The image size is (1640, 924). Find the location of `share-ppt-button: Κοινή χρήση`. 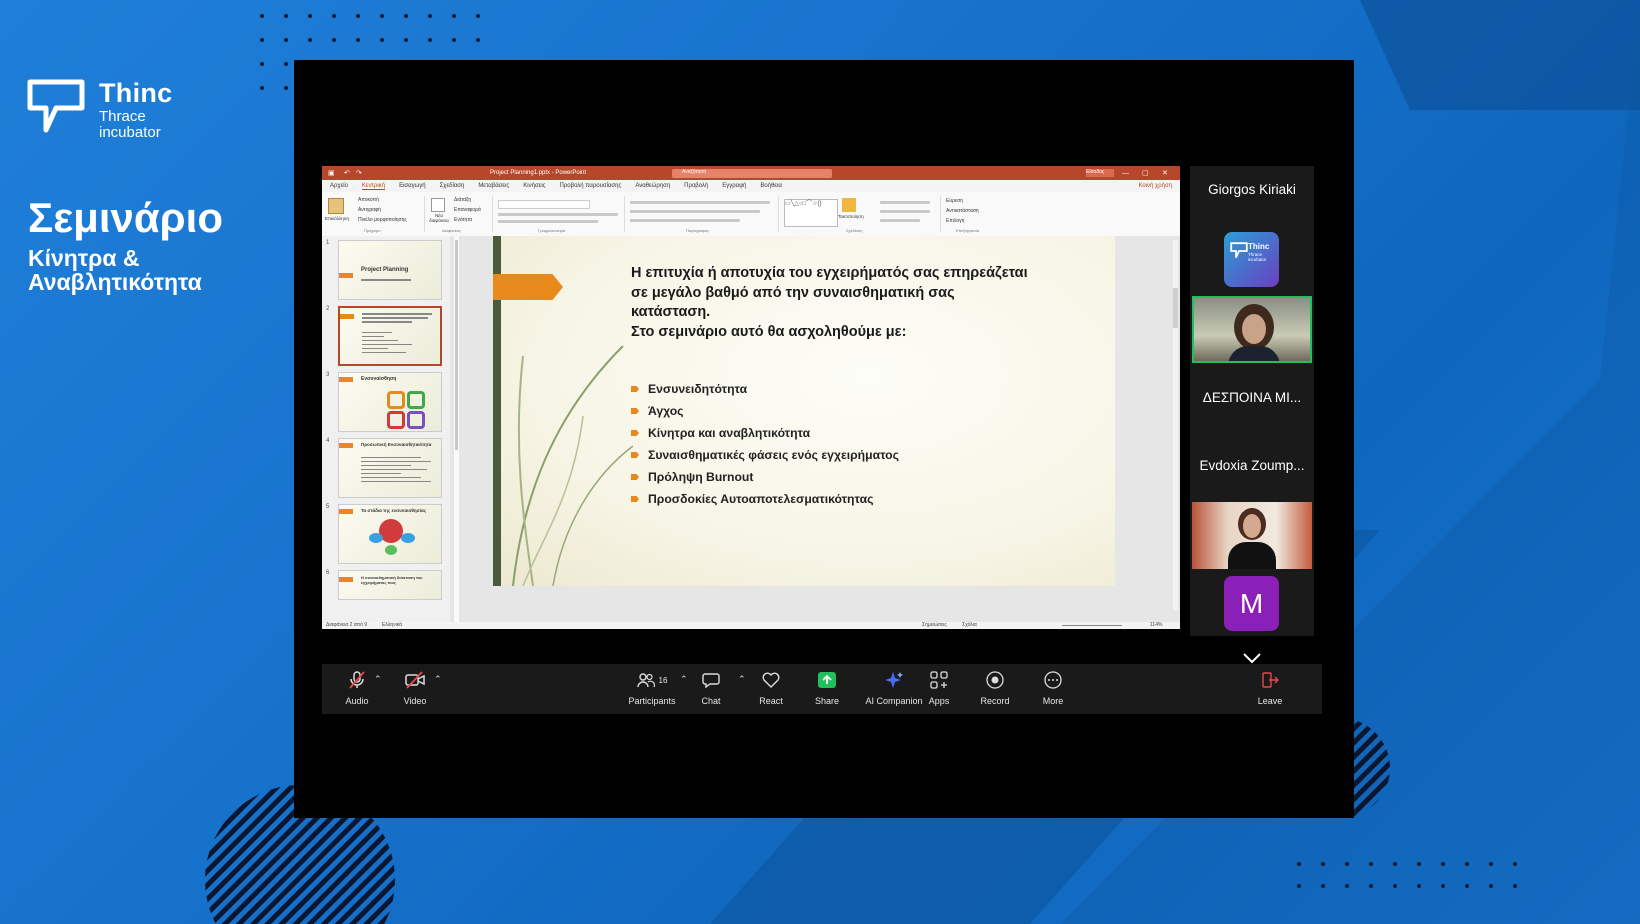

share-ppt-button: Κοινή χρήση is located at coordinates (1155, 186).